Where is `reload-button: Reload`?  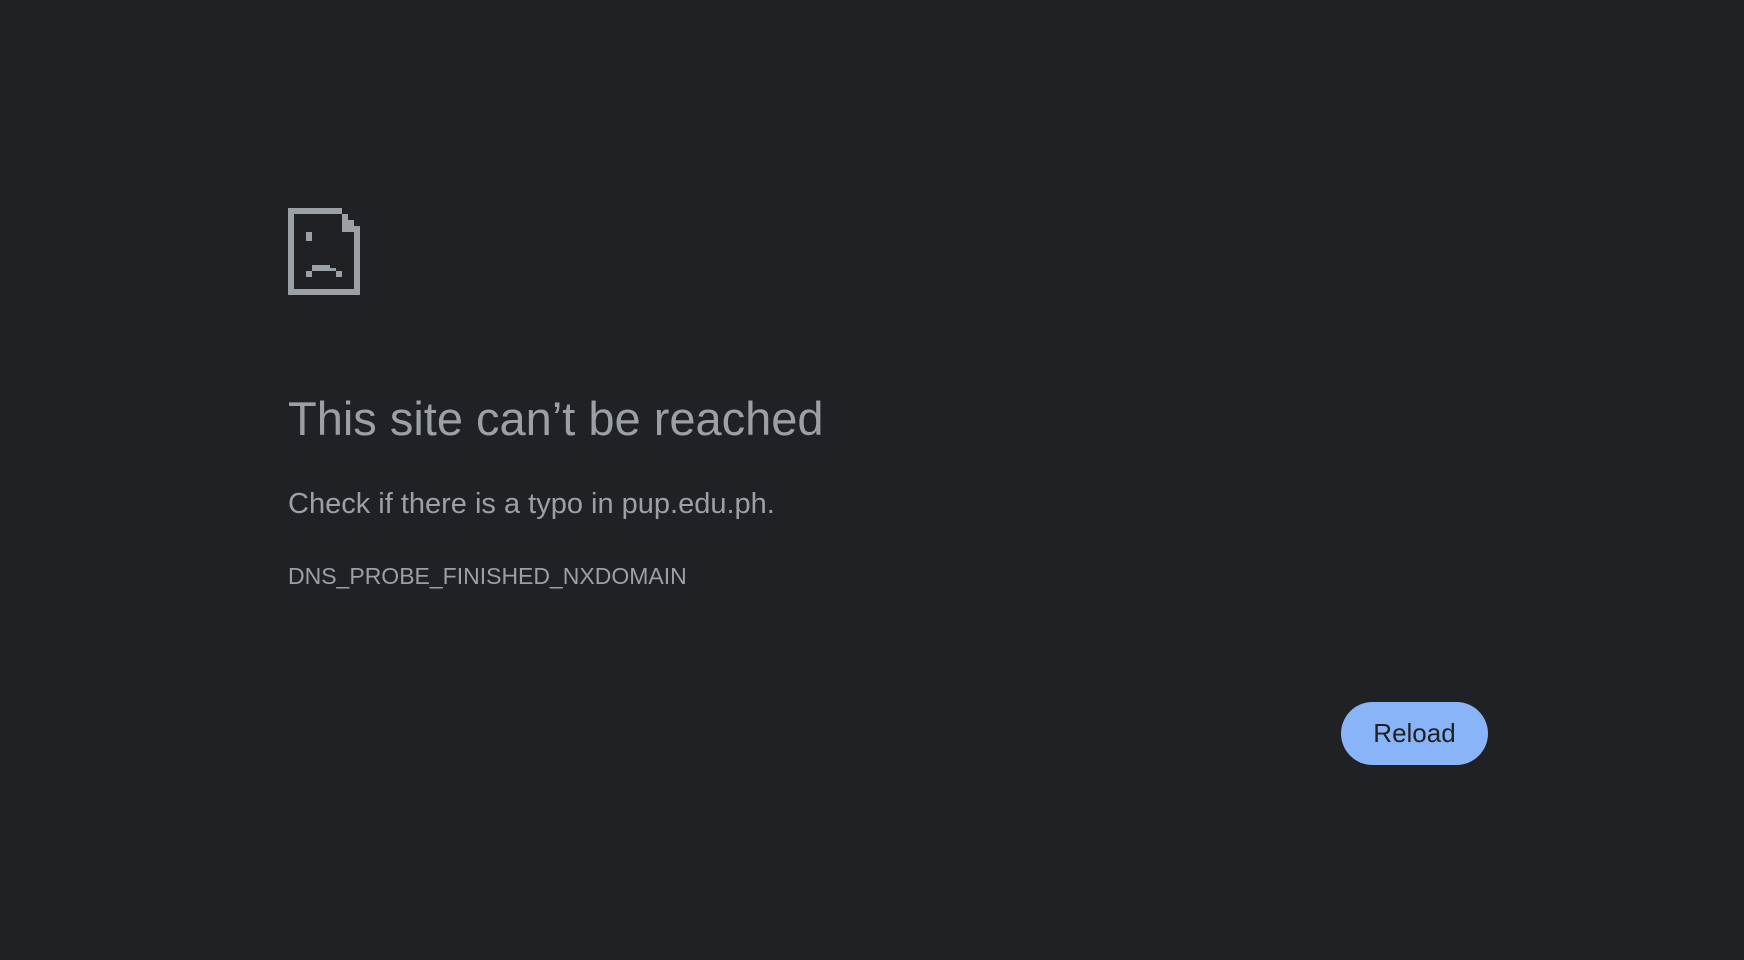 reload-button: Reload is located at coordinates (1414, 733).